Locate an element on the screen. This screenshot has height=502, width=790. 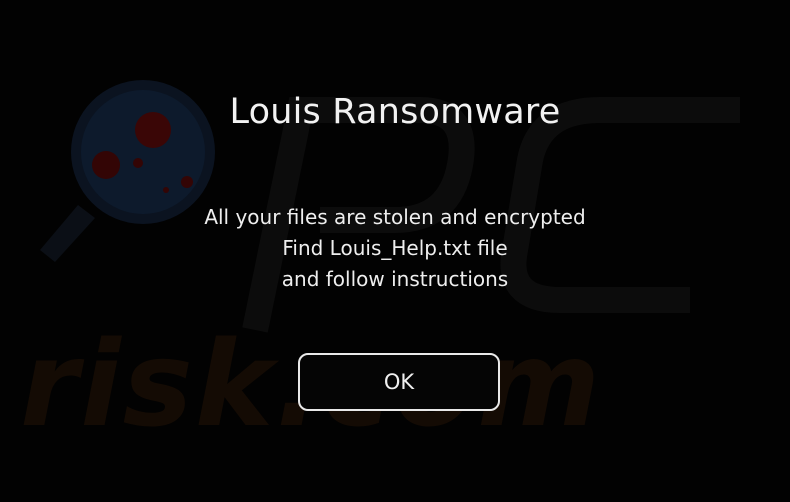
dialog-title: Louis Ransomware is located at coordinates (395, 112).